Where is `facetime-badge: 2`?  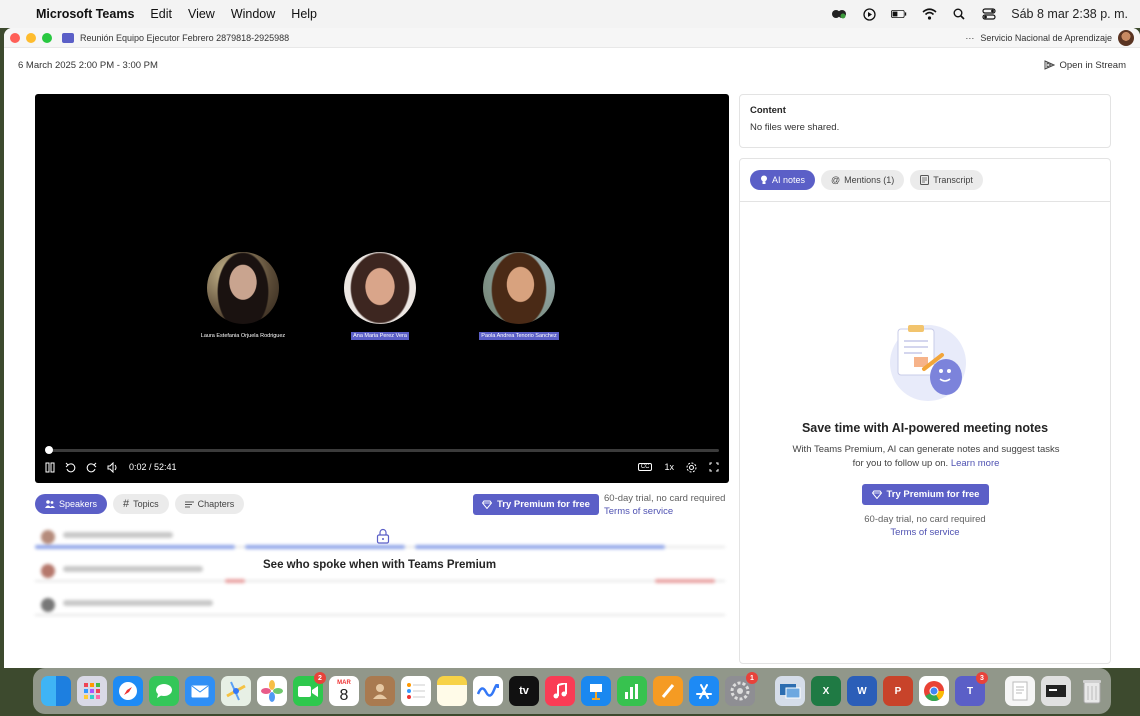 facetime-badge: 2 is located at coordinates (320, 678).